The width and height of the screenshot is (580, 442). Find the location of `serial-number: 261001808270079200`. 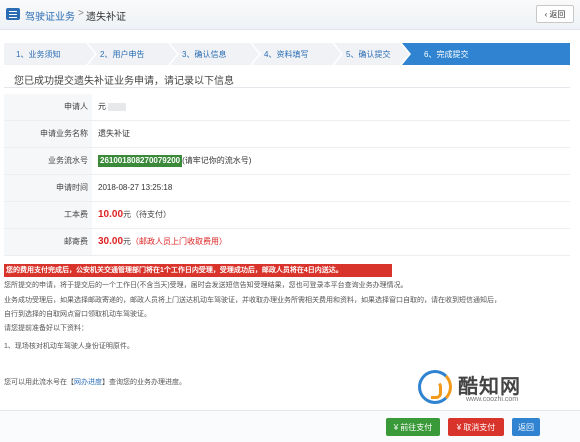

serial-number: 261001808270079200 is located at coordinates (140, 161).